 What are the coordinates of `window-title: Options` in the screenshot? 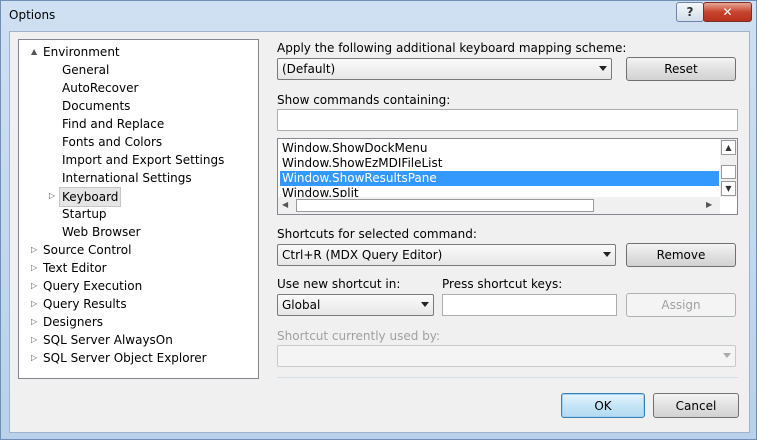 It's located at (32, 15).